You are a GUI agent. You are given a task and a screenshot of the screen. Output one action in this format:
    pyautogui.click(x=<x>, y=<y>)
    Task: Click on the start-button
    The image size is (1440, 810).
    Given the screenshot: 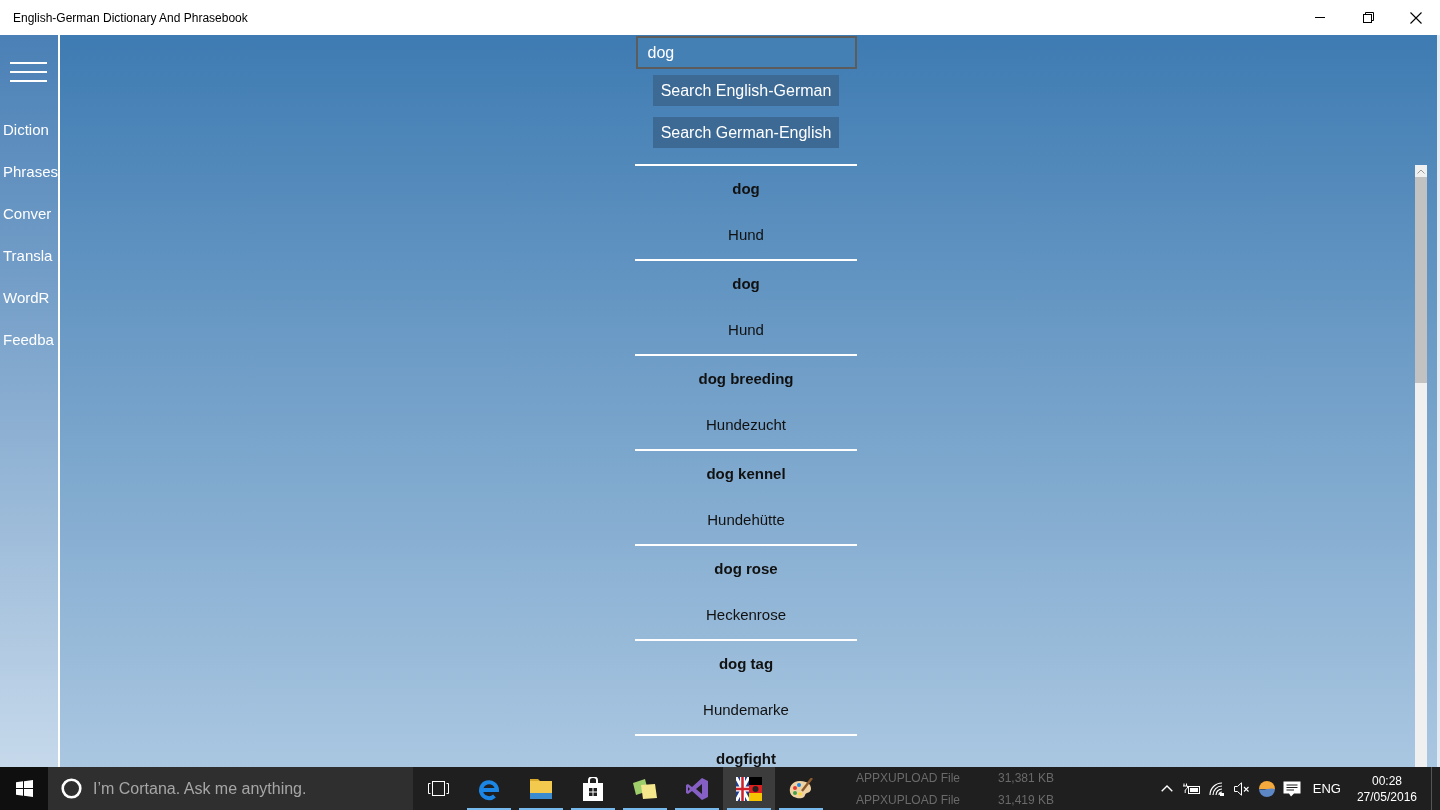 What is the action you would take?
    pyautogui.click(x=24, y=788)
    